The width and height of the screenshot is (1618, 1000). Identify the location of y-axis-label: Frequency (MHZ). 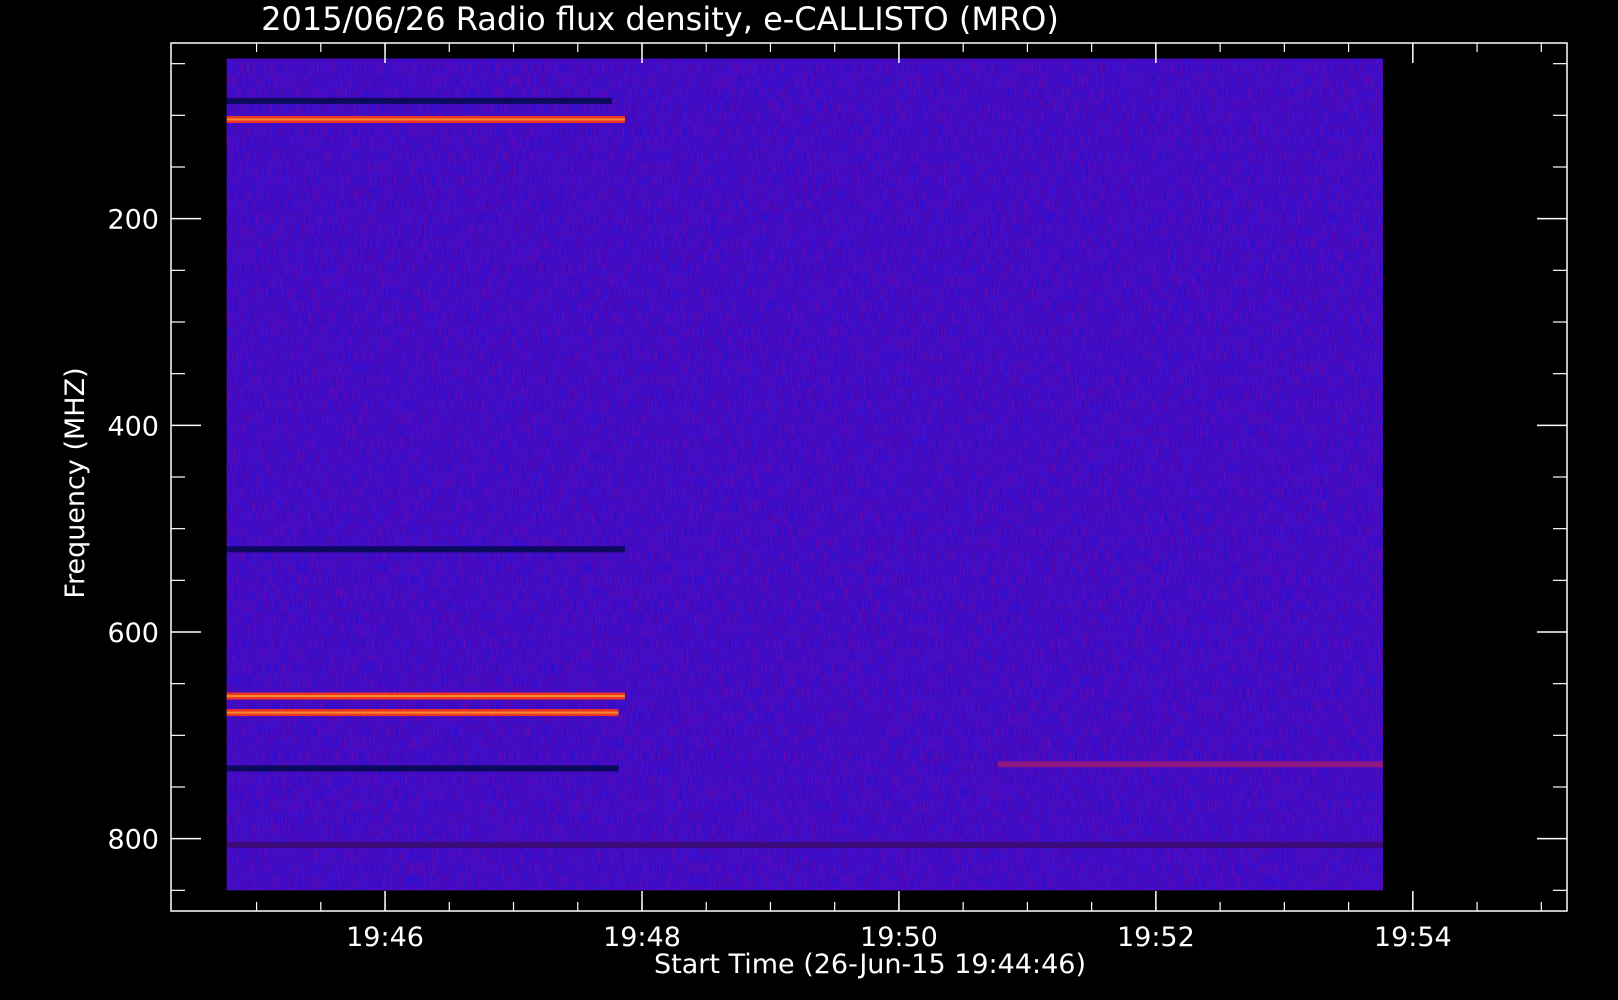
(75, 482).